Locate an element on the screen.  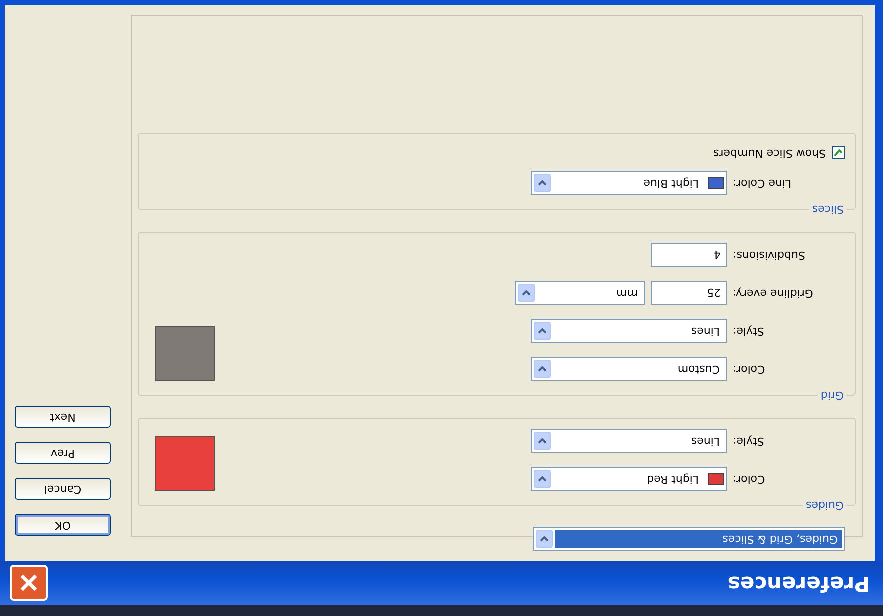
checkbox-label: Show Slice Numbers is located at coordinates (769, 153).